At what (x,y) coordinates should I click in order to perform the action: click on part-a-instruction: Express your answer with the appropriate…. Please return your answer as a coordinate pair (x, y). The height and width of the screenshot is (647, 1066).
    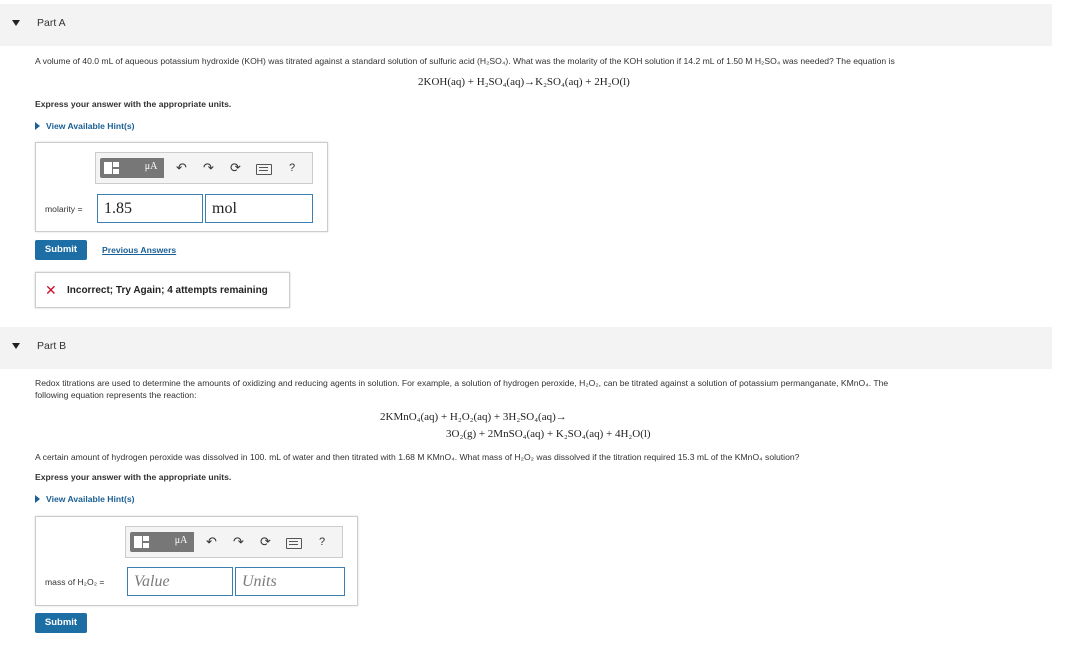
    Looking at the image, I should click on (133, 104).